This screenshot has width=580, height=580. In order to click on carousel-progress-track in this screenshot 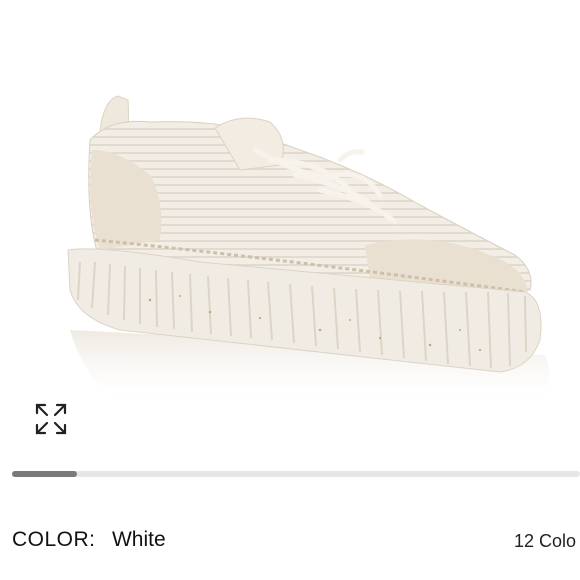, I will do `click(296, 474)`.